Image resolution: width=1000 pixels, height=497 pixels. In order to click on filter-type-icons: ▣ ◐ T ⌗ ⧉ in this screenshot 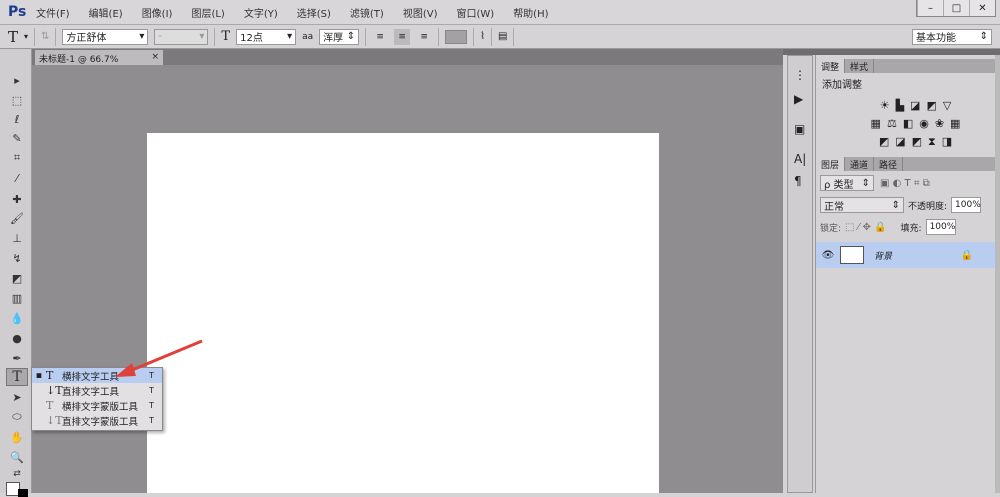, I will do `click(905, 183)`.